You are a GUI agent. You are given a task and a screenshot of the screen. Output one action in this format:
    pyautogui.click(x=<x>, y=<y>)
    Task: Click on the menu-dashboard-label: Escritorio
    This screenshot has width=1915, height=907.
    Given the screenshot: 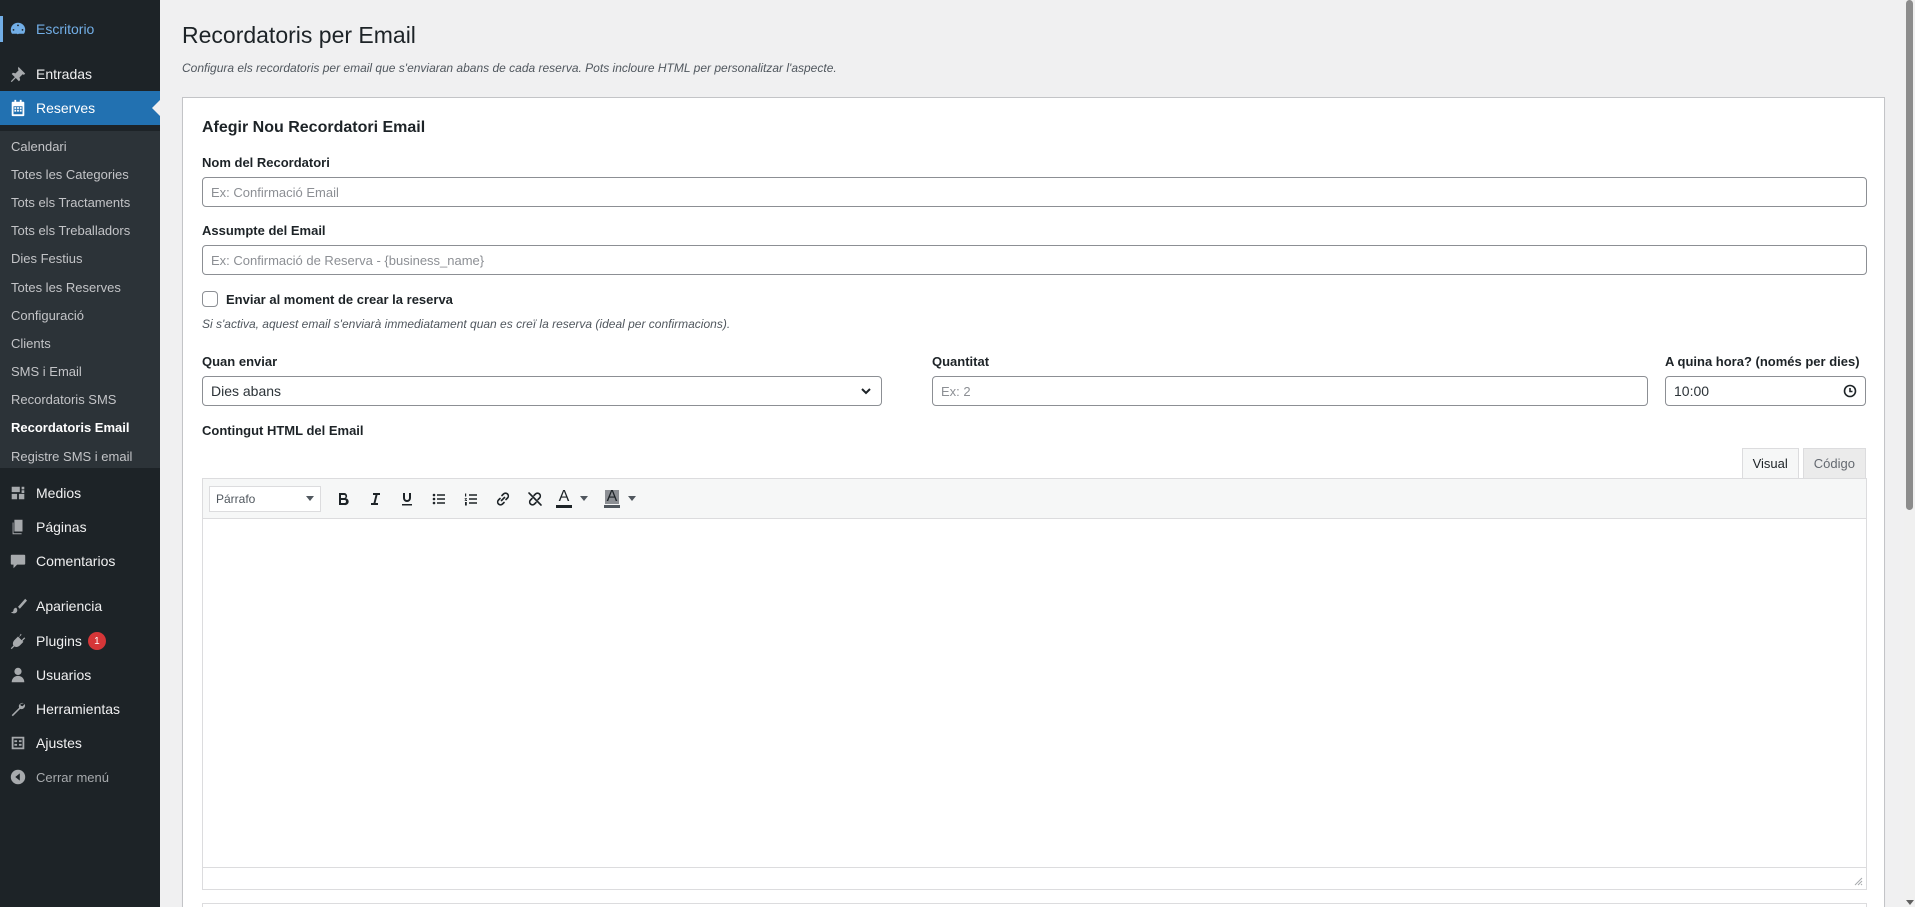 What is the action you would take?
    pyautogui.click(x=65, y=29)
    